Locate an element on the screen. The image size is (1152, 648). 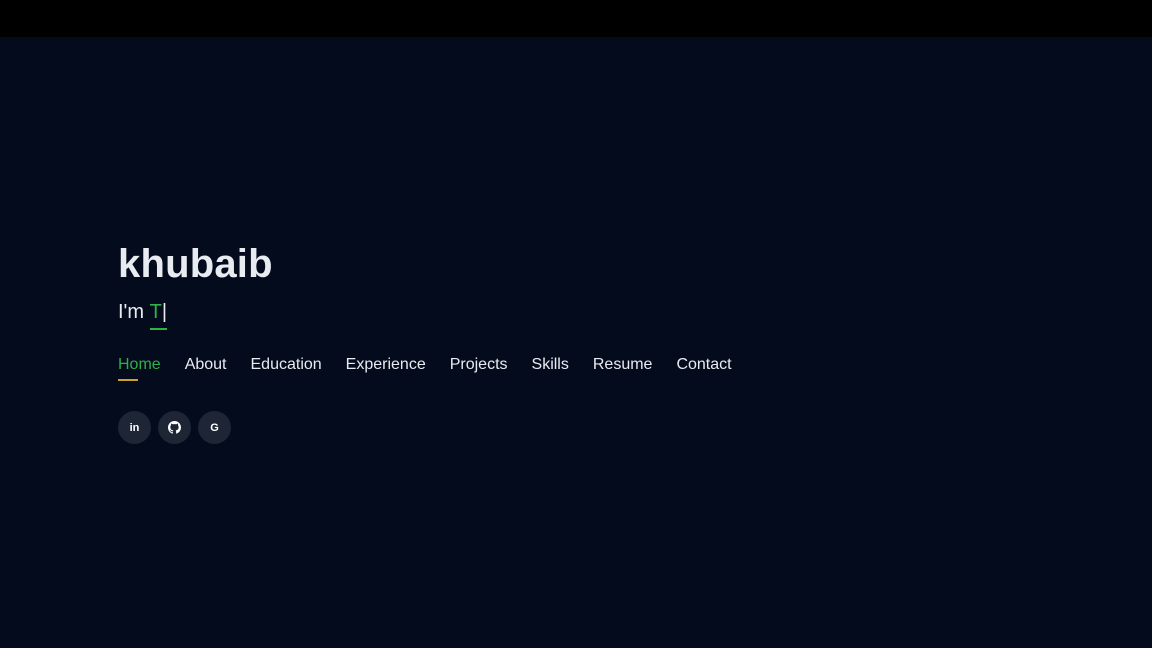
social-links: in G is located at coordinates (174, 427).